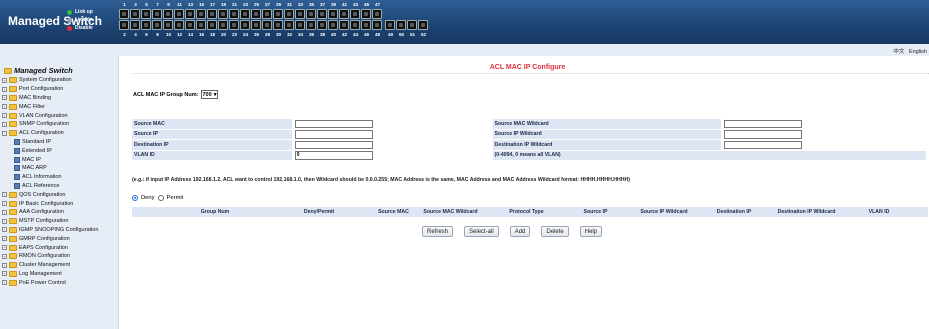 The image size is (929, 329). I want to click on lang-chinese-link: 中文, so click(898, 52).